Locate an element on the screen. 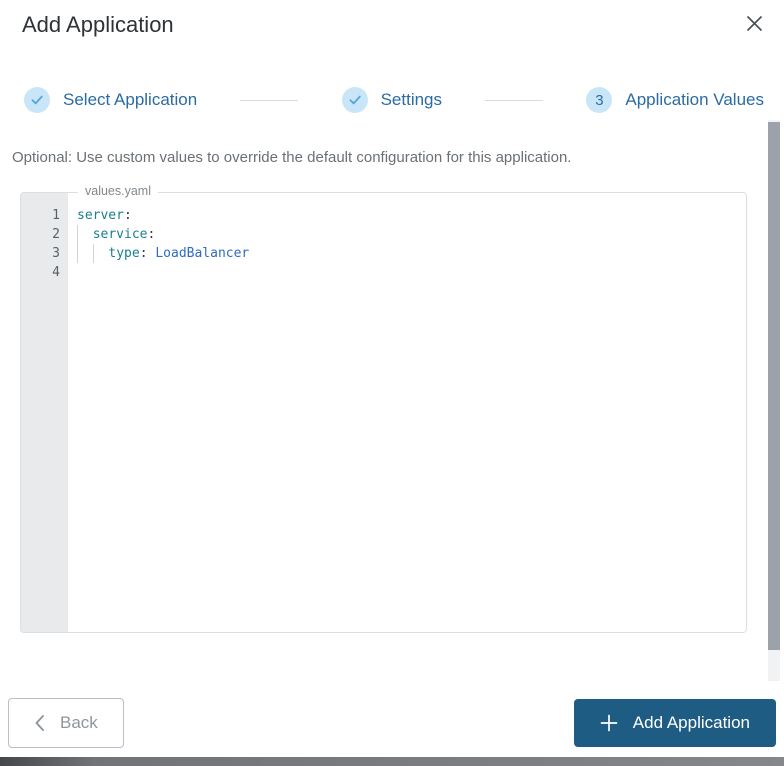  code-line: server: is located at coordinates (104, 215).